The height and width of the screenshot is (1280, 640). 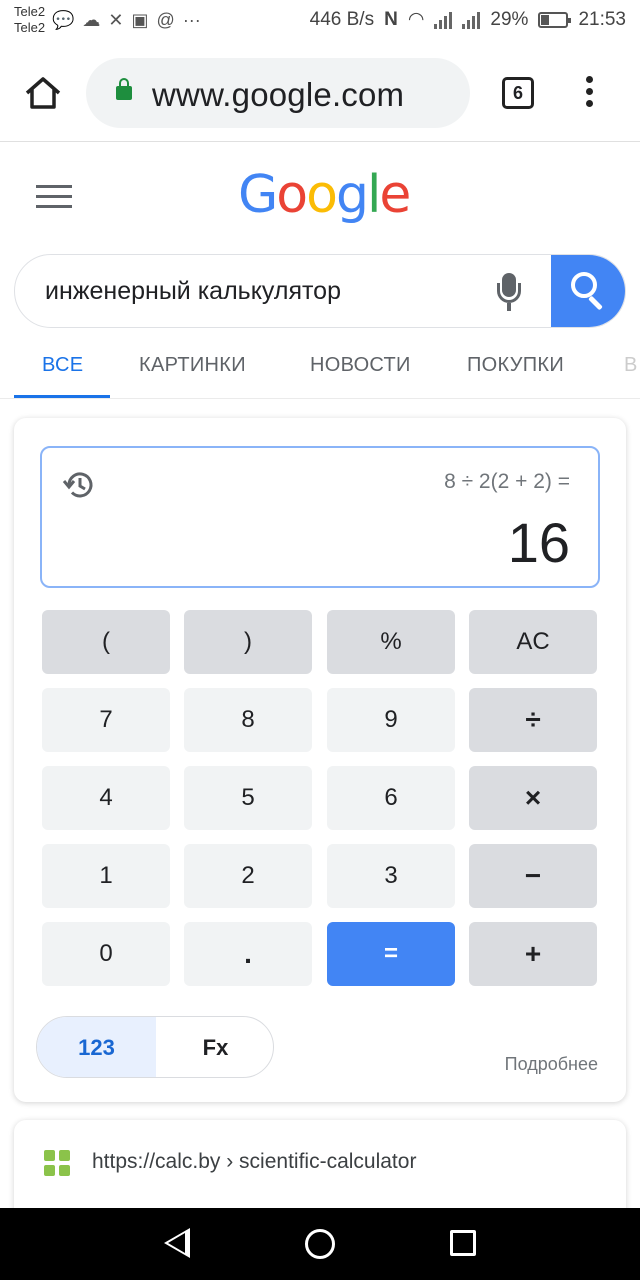 I want to click on key-minus: −, so click(x=533, y=876).